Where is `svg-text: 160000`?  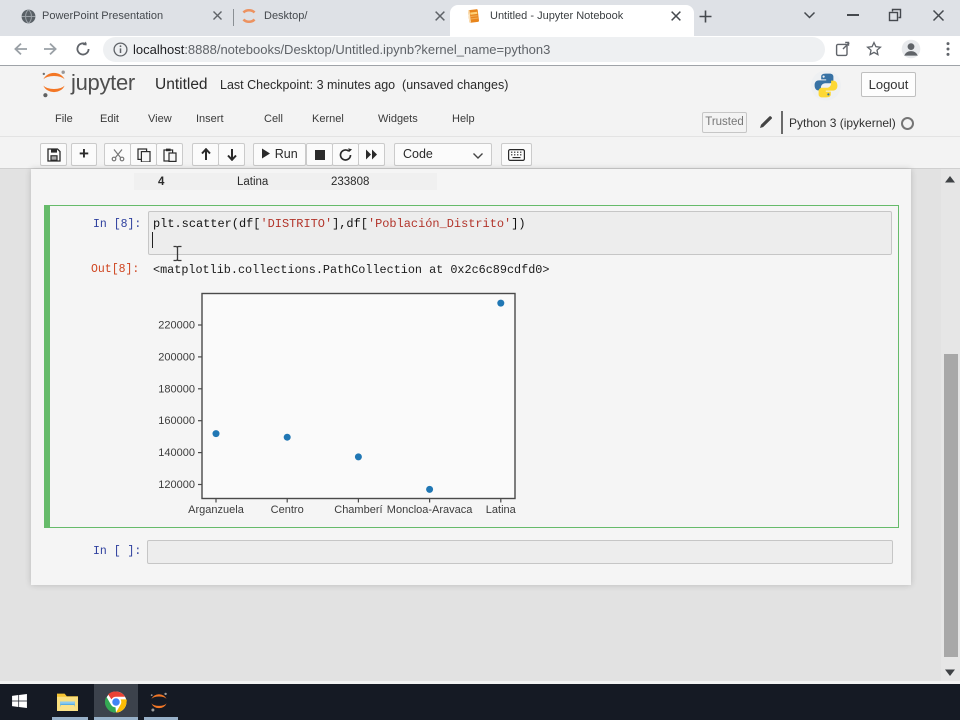 svg-text: 160000 is located at coordinates (176, 421).